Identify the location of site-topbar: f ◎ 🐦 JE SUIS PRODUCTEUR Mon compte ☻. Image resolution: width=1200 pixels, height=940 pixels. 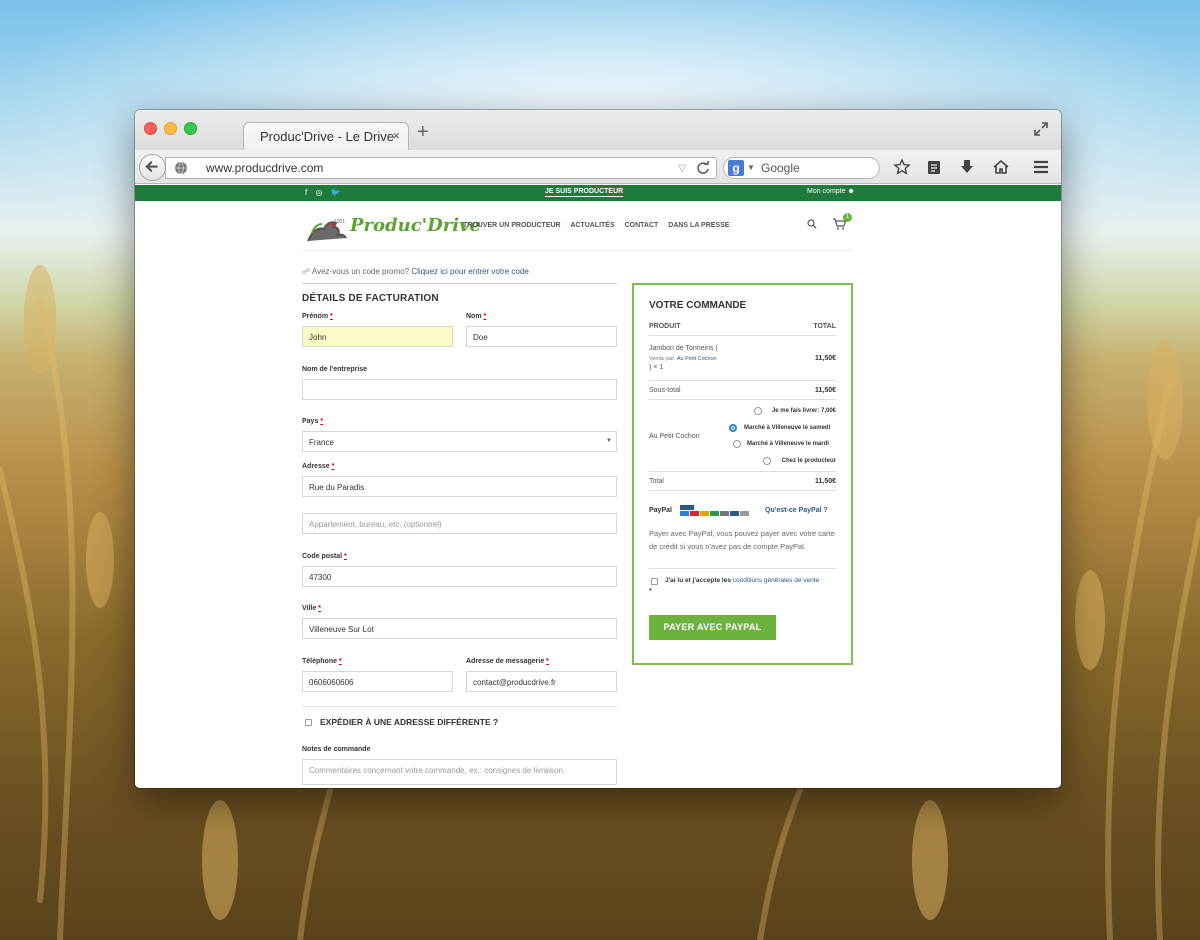
(598, 193).